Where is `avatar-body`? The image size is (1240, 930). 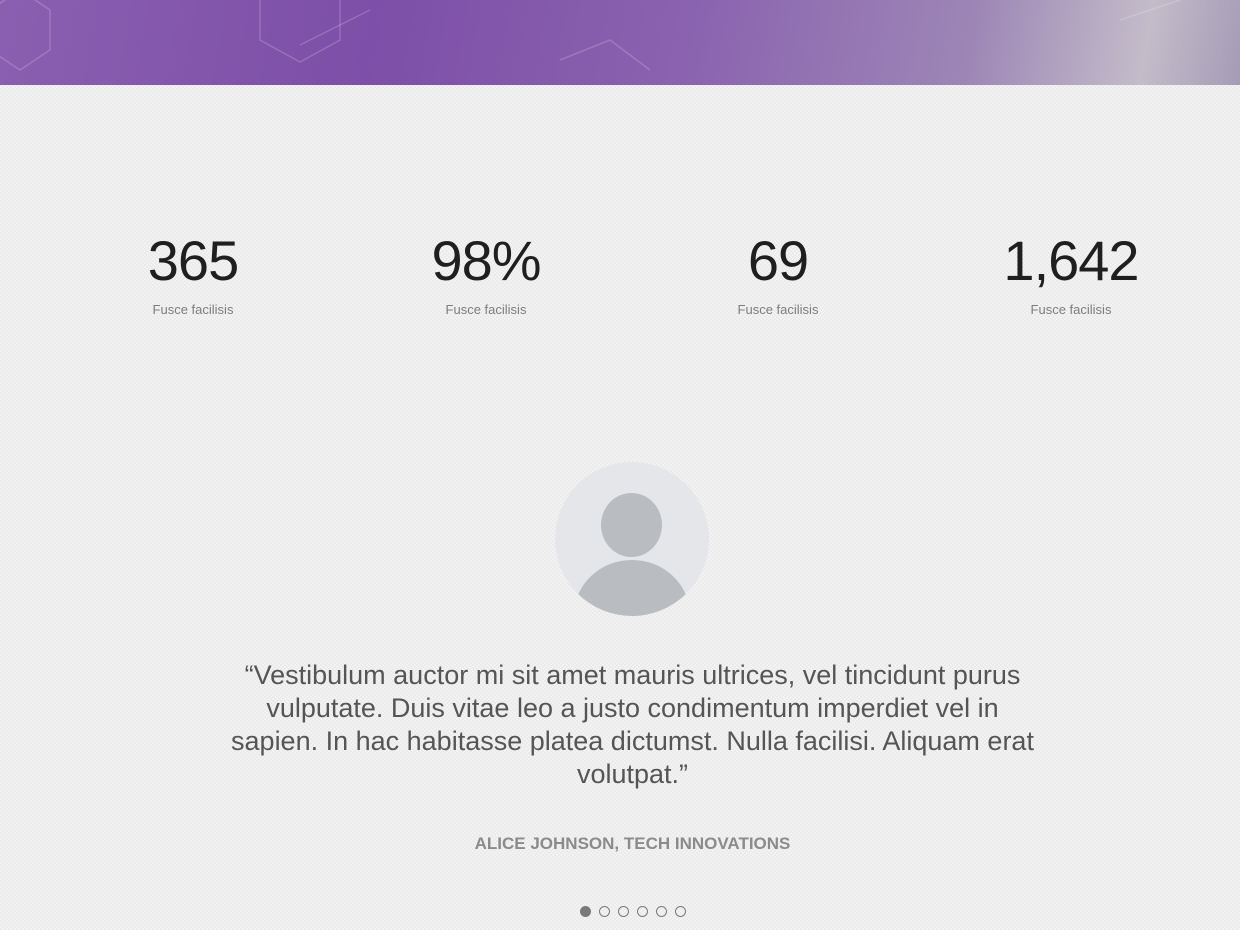 avatar-body is located at coordinates (632, 588).